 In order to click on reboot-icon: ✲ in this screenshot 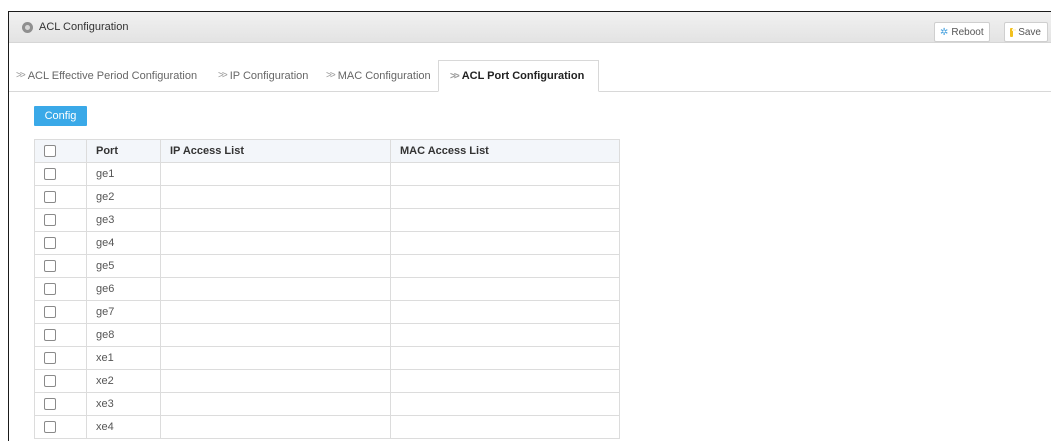, I will do `click(944, 32)`.